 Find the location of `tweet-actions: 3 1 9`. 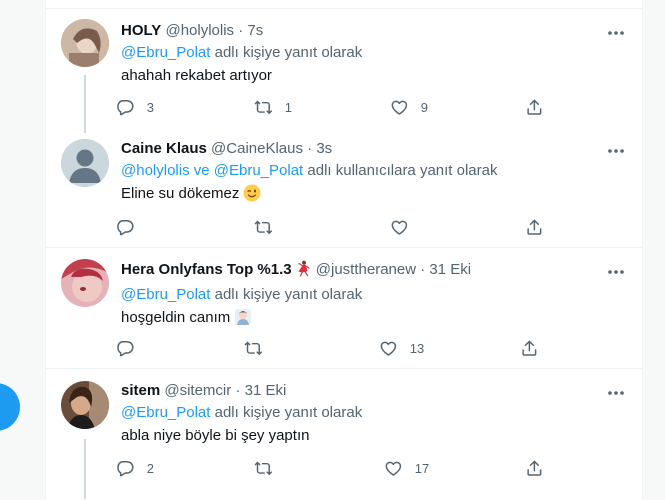

tweet-actions: 3 1 9 is located at coordinates (336, 107).